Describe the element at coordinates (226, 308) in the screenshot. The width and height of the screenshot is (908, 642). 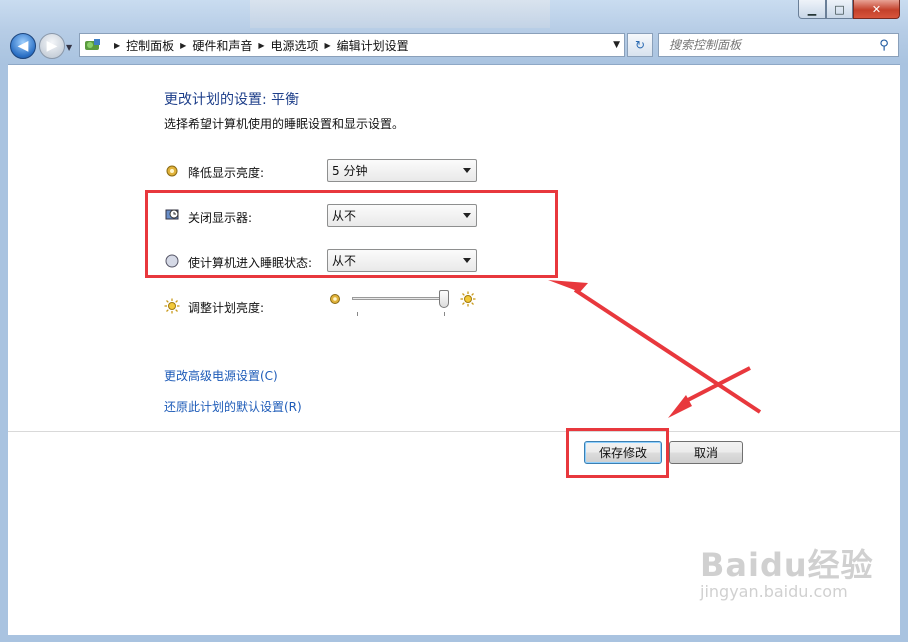
I see `brightness-label: 调整计划亮度:` at that location.